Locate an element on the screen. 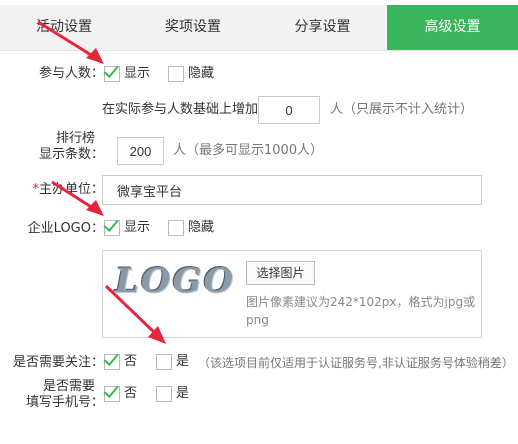  logo-preview-image: LOGO is located at coordinates (174, 283).